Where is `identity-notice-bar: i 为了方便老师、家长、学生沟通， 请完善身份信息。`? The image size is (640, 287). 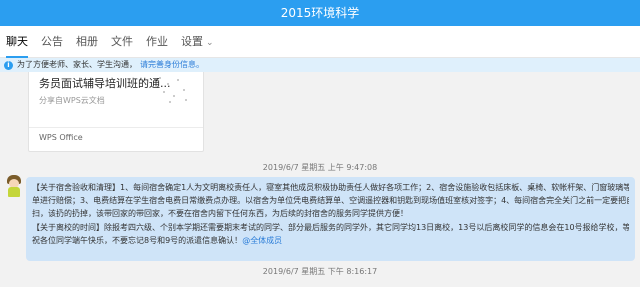 identity-notice-bar: i 为了方便老师、家长、学生沟通， 请完善身份信息。 is located at coordinates (320, 65).